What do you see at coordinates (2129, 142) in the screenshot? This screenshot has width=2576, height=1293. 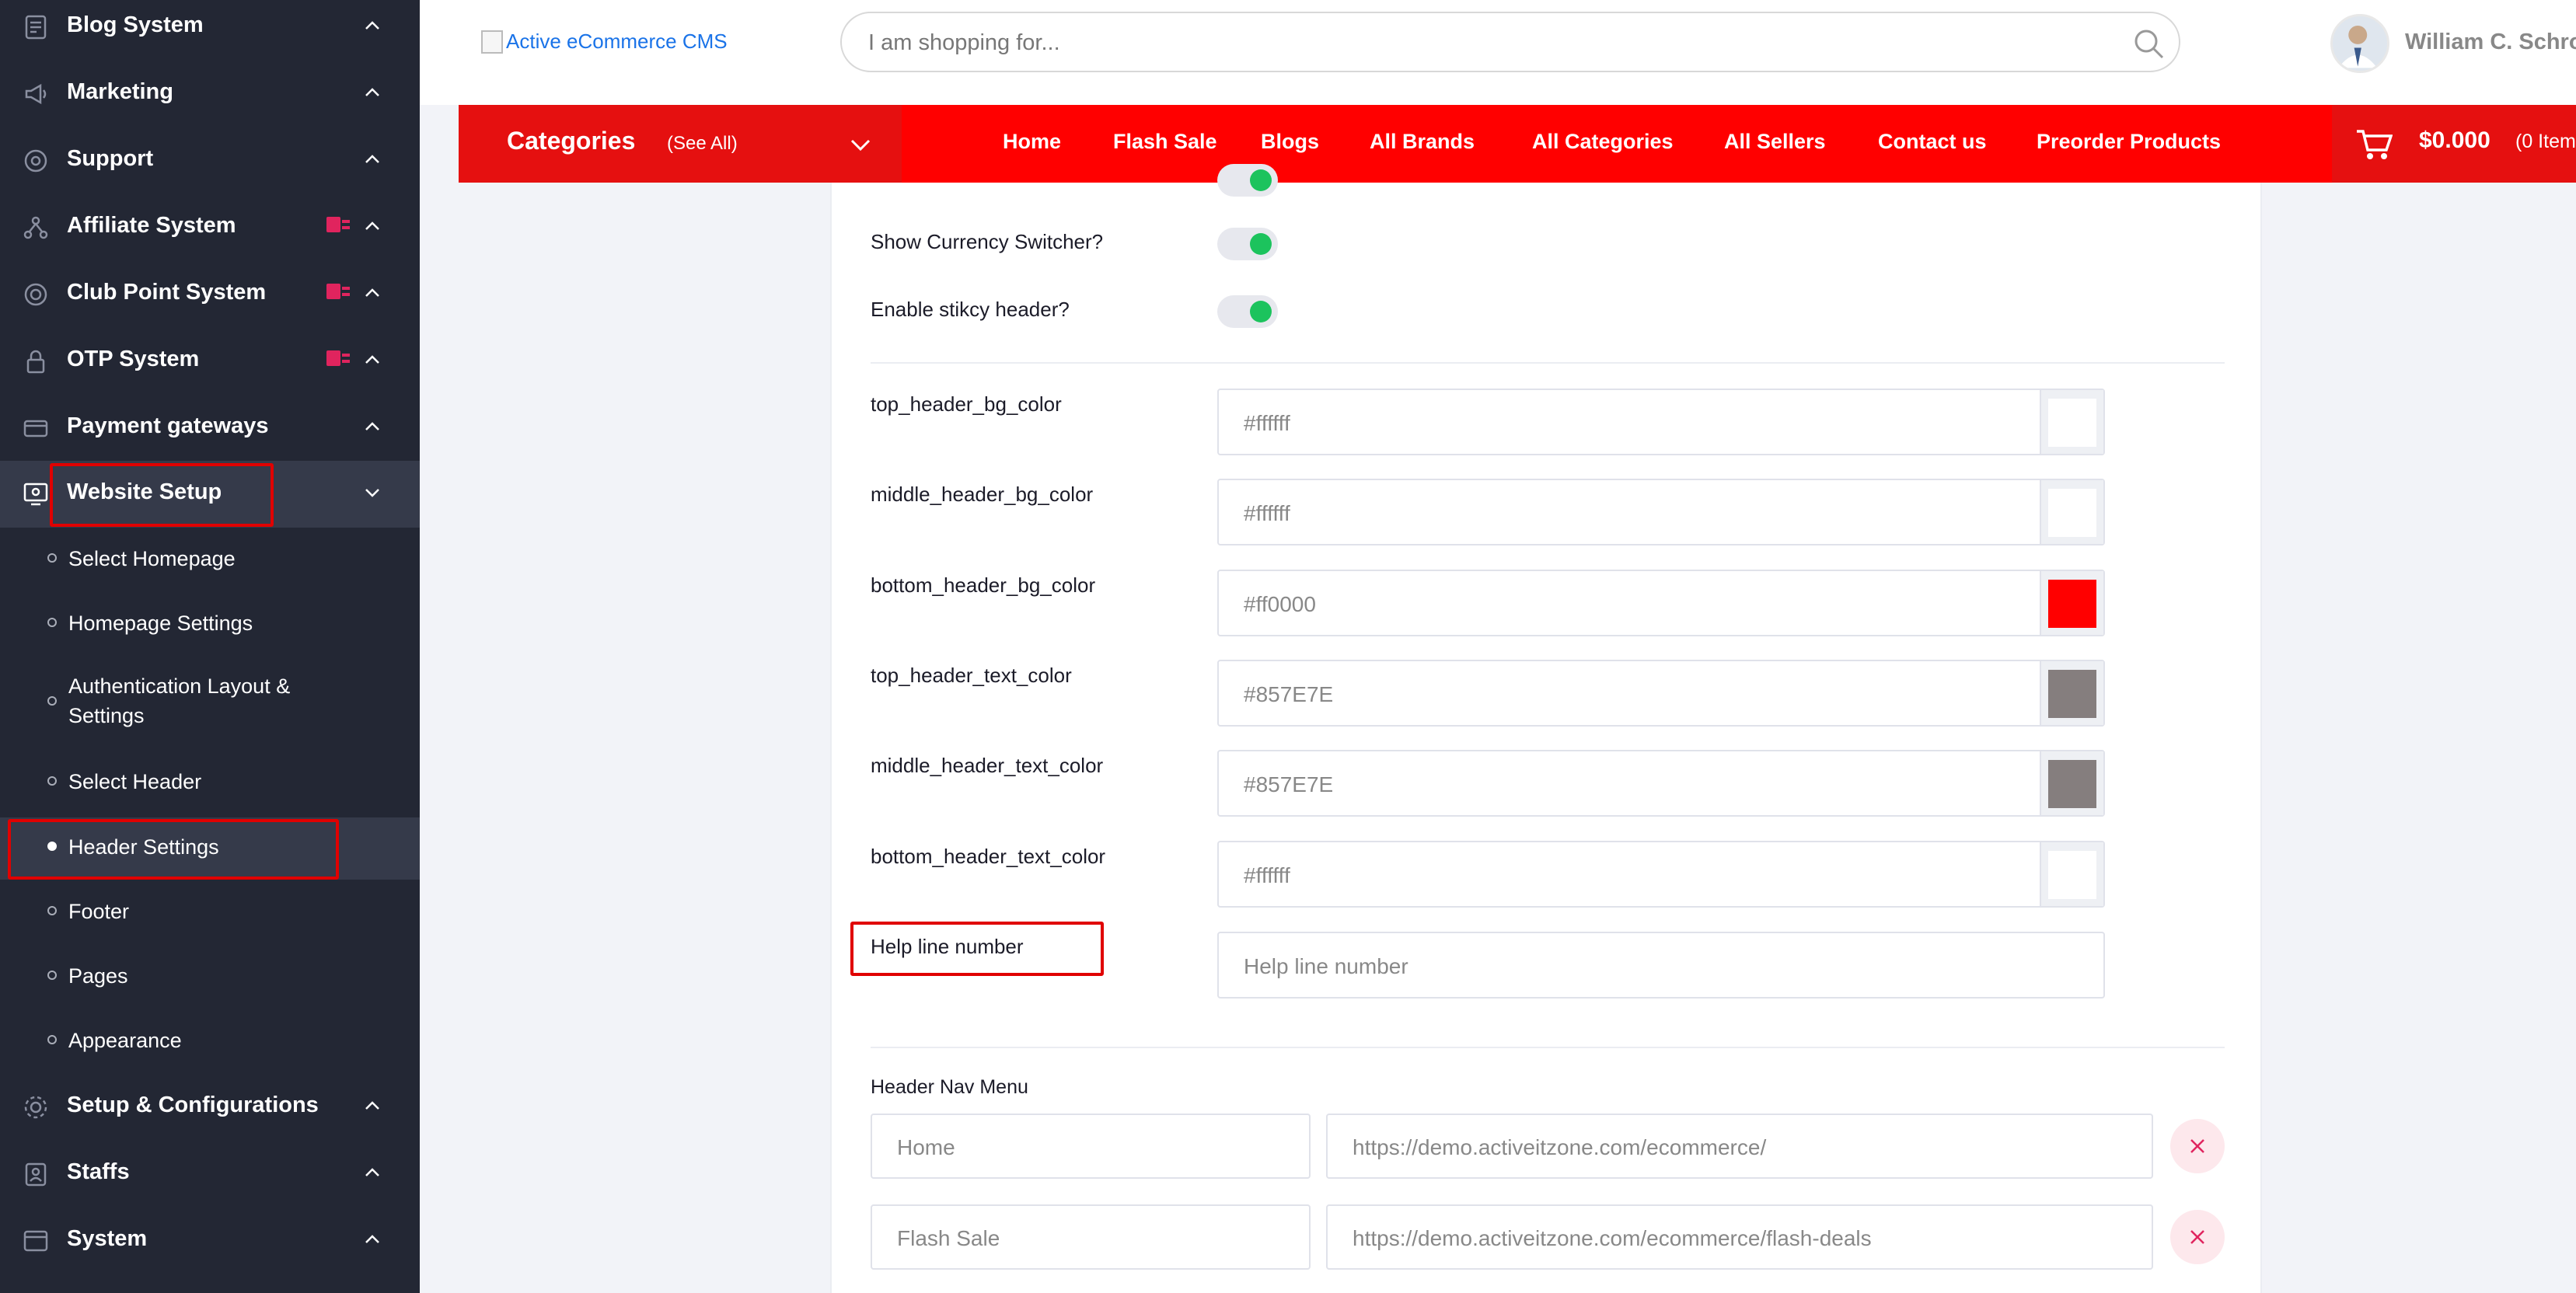 I see `nav-link-preorder-products: Preorder Products` at bounding box center [2129, 142].